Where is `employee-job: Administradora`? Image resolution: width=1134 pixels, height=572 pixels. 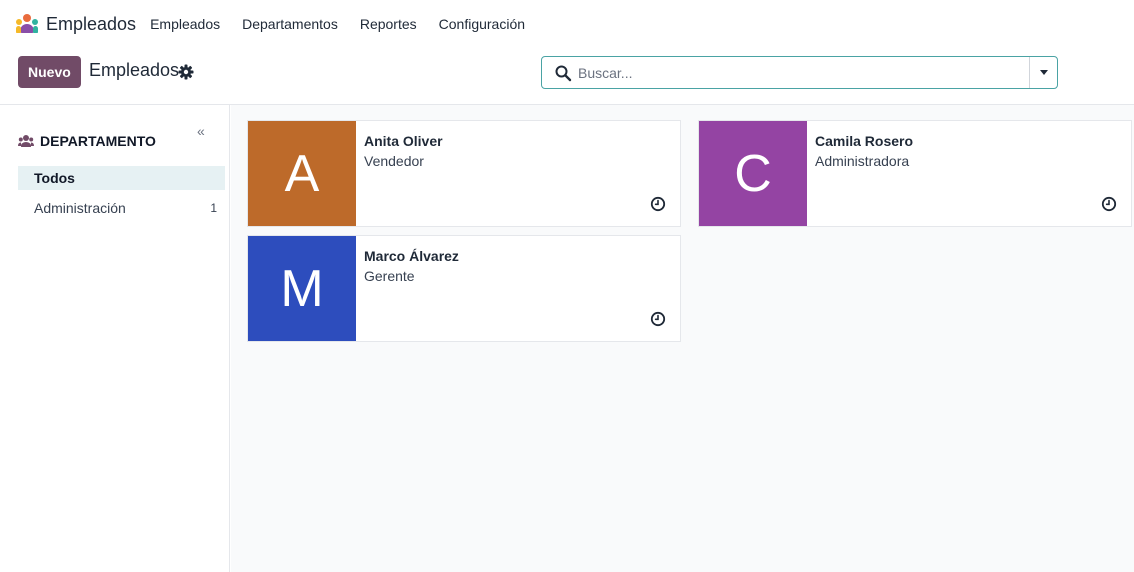 employee-job: Administradora is located at coordinates (862, 161).